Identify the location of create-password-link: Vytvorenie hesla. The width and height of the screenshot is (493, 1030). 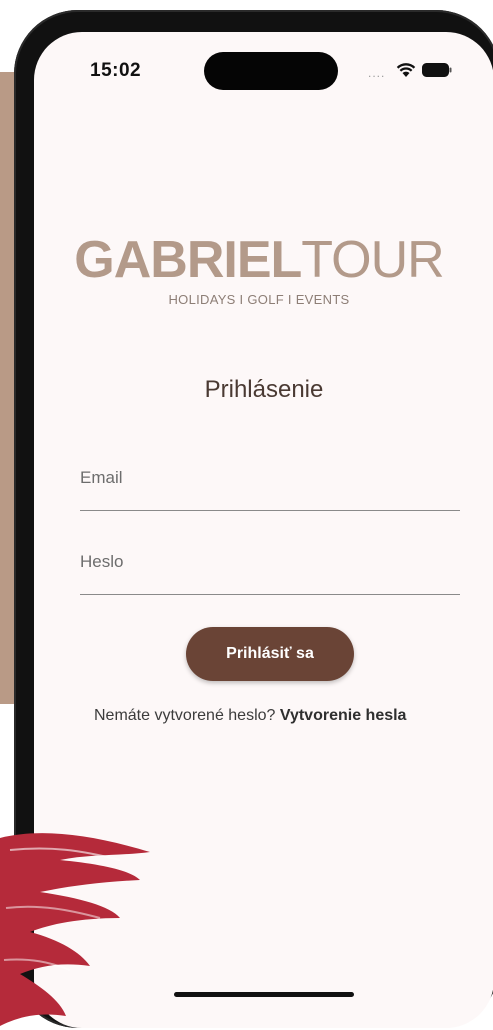
(343, 715).